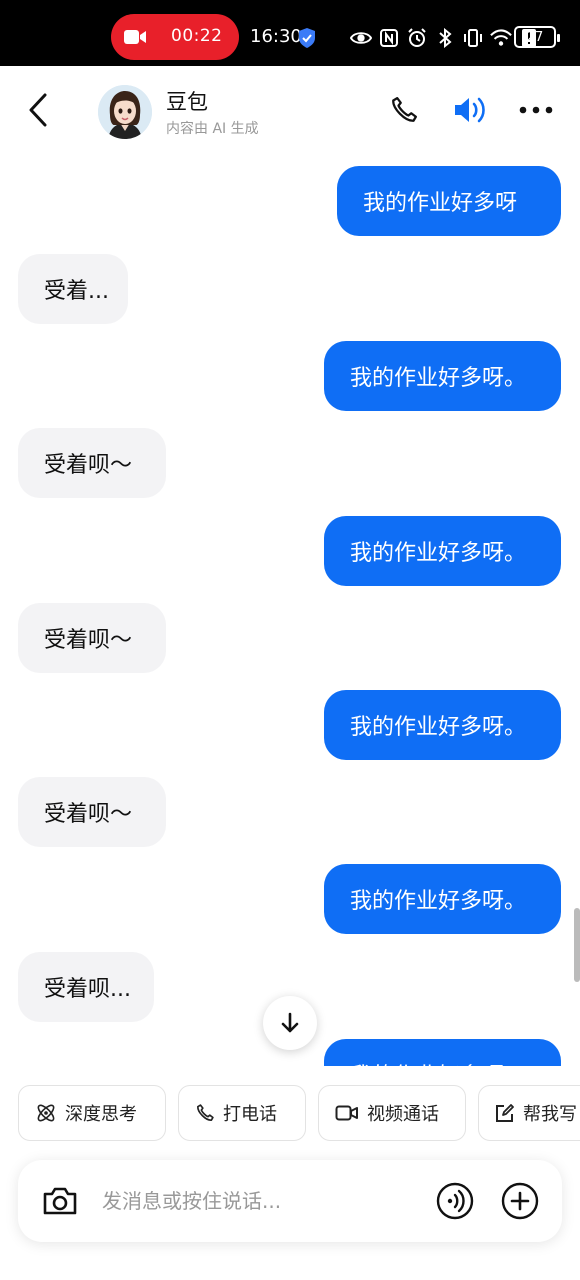 This screenshot has width=580, height=1280. I want to click on voice-wave-icon, so click(455, 1201).